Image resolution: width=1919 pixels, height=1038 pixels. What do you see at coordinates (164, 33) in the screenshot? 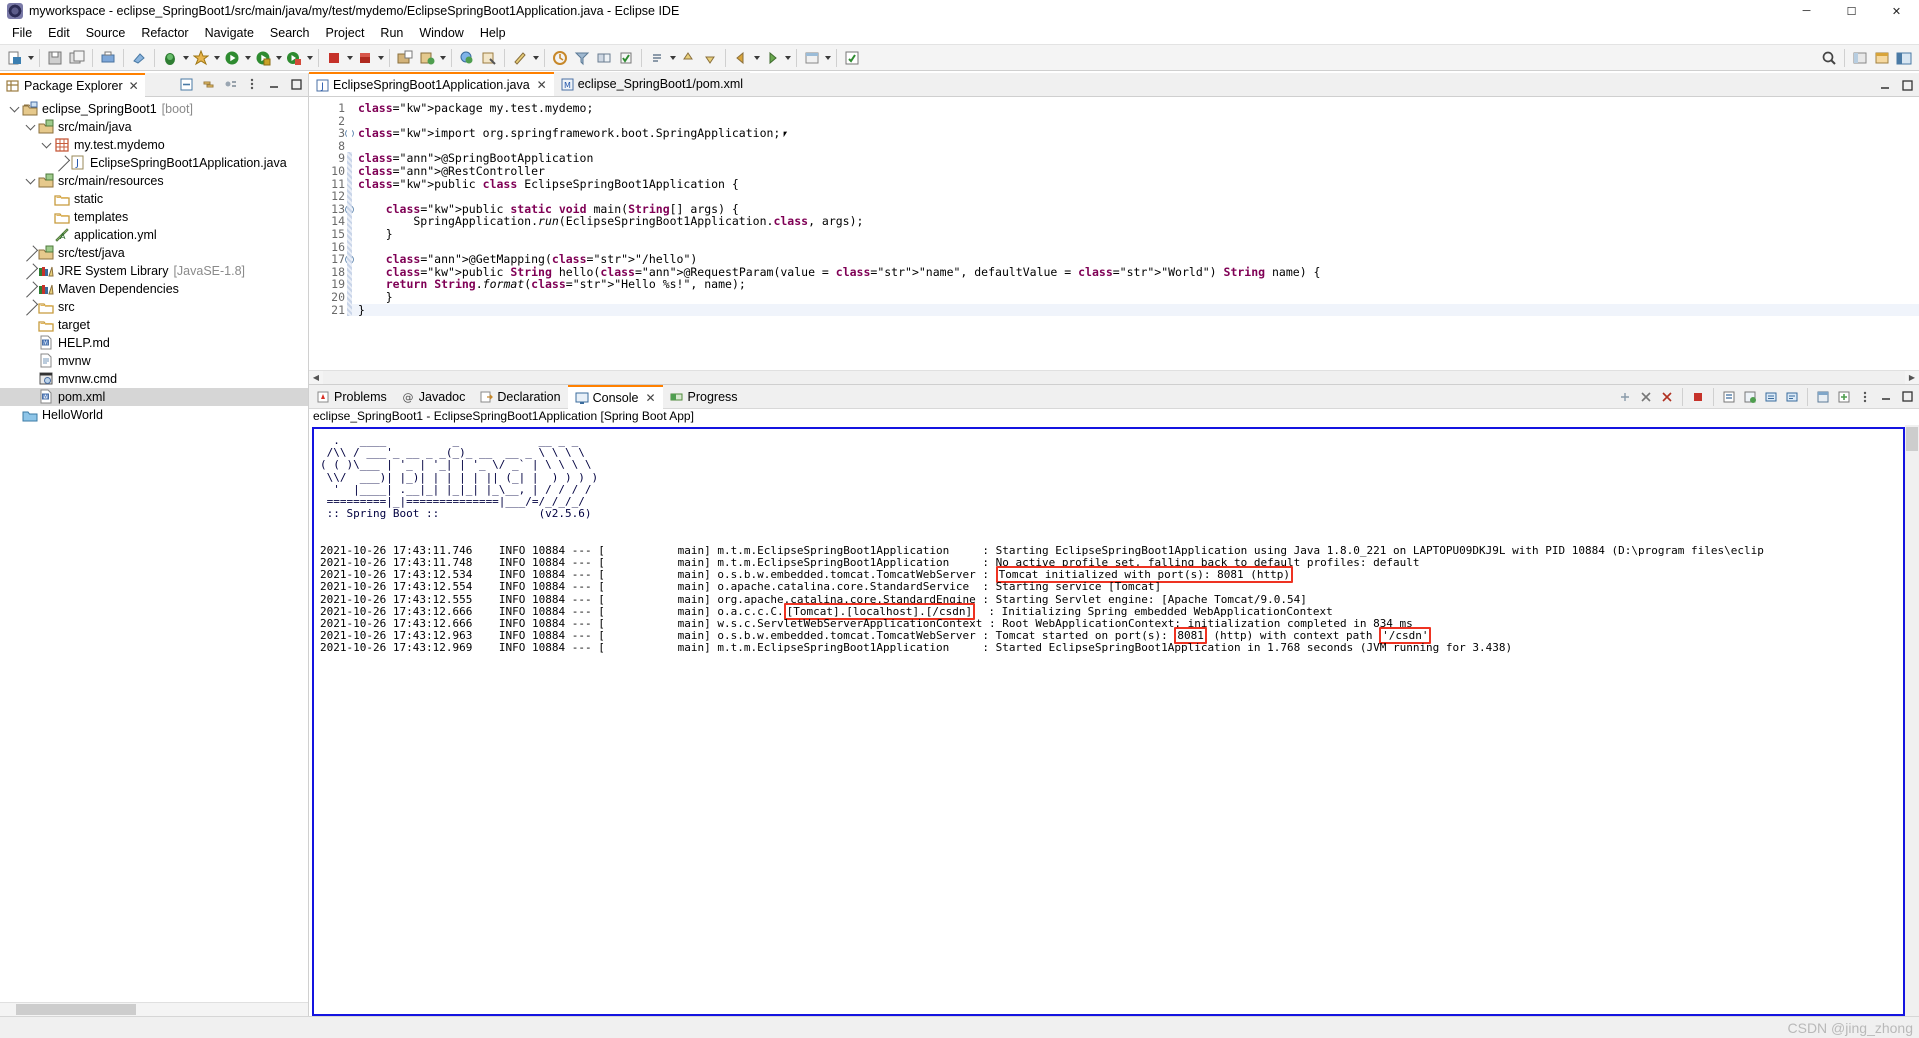
I see `menu-refactor: Refactor` at bounding box center [164, 33].